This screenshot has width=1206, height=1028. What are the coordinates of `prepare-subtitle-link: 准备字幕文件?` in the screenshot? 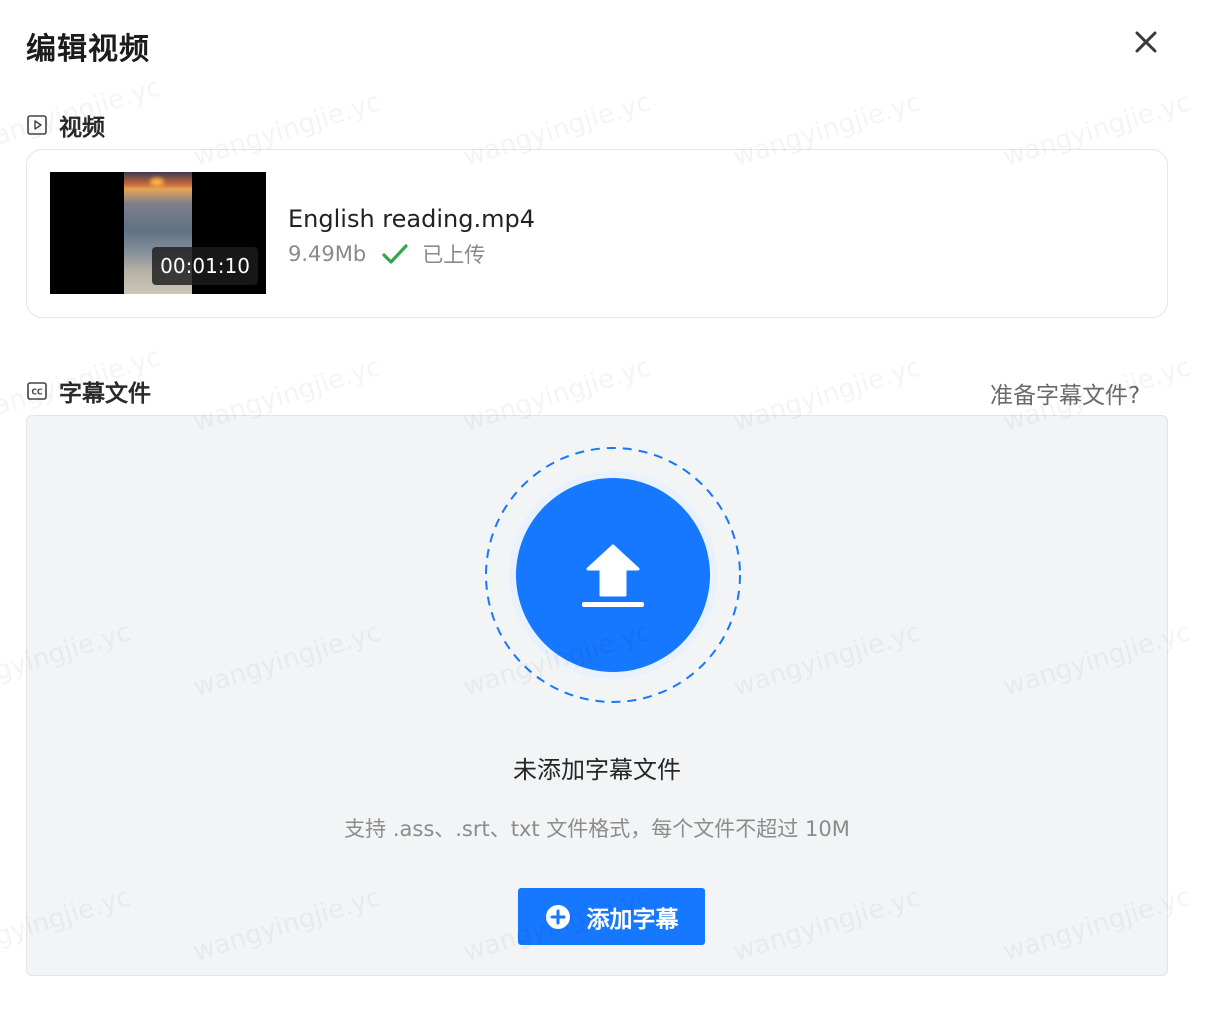 It's located at (1065, 393).